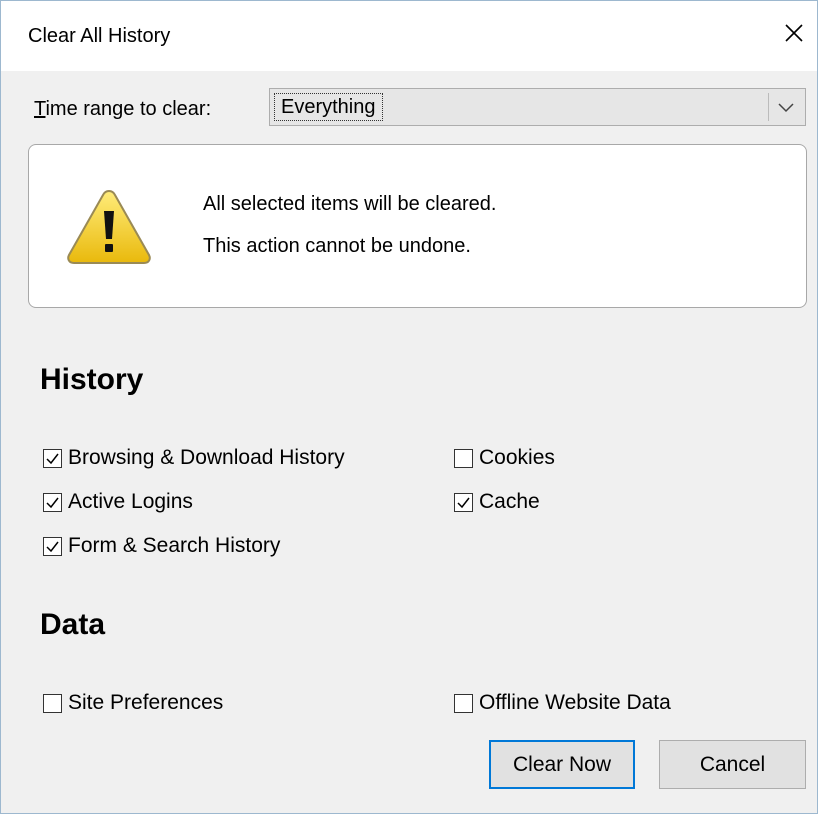  I want to click on time-range-label-accesskey: T, so click(40, 109).